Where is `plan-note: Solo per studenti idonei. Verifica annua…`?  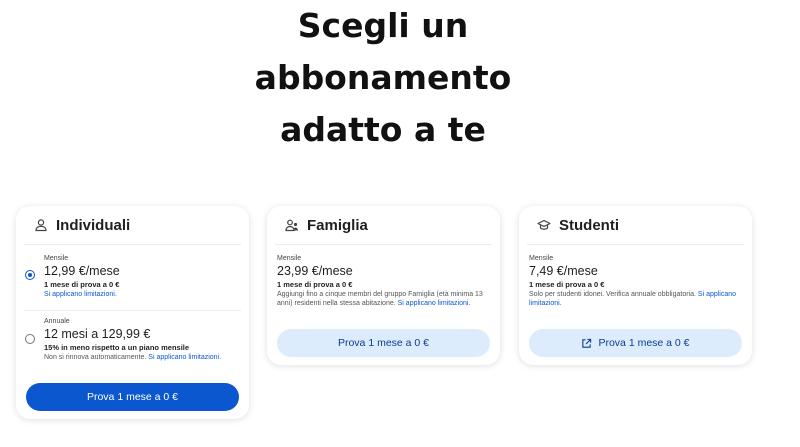 plan-note: Solo per studenti idonei. Verifica annua… is located at coordinates (612, 294).